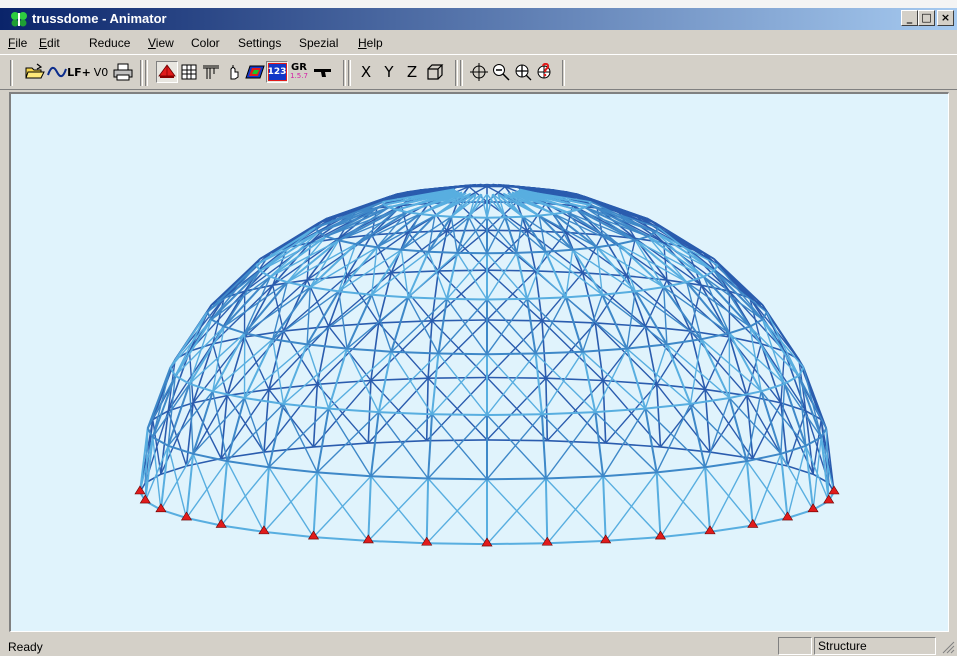 The height and width of the screenshot is (656, 957). Describe the element at coordinates (389, 72) in the screenshot. I see `view-y-button: Y` at that location.